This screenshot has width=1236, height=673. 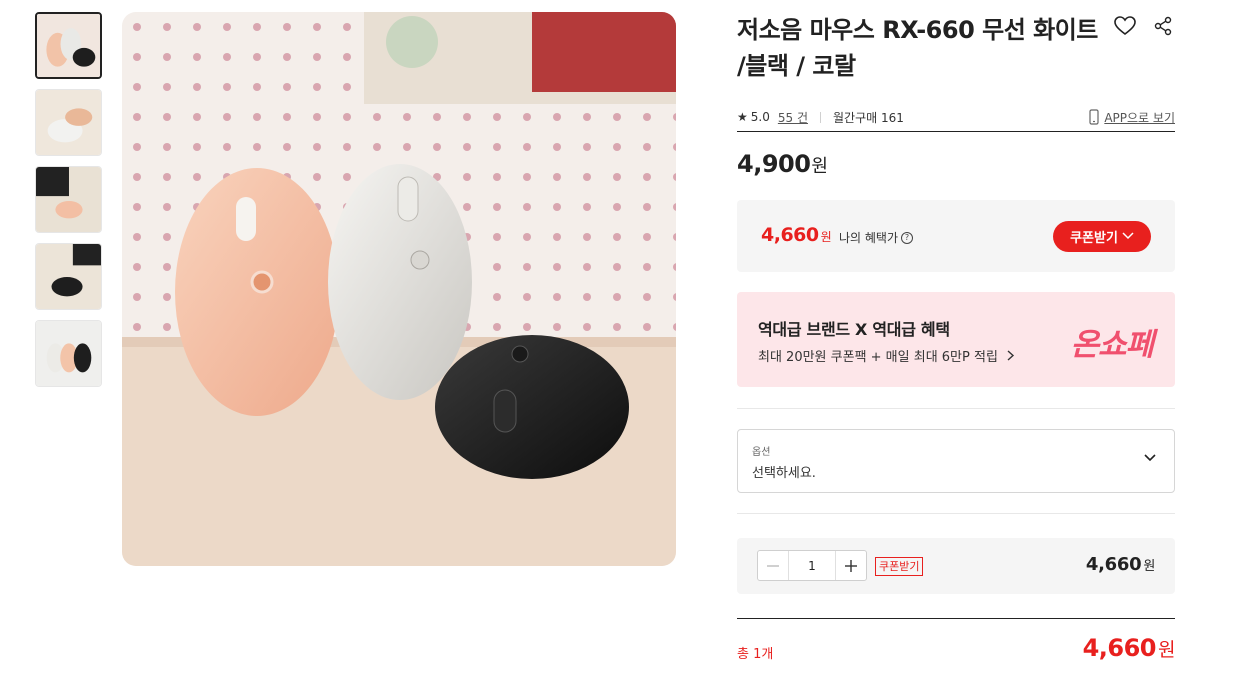 I want to click on coupon-button: 쿠폰받기, so click(x=1102, y=236).